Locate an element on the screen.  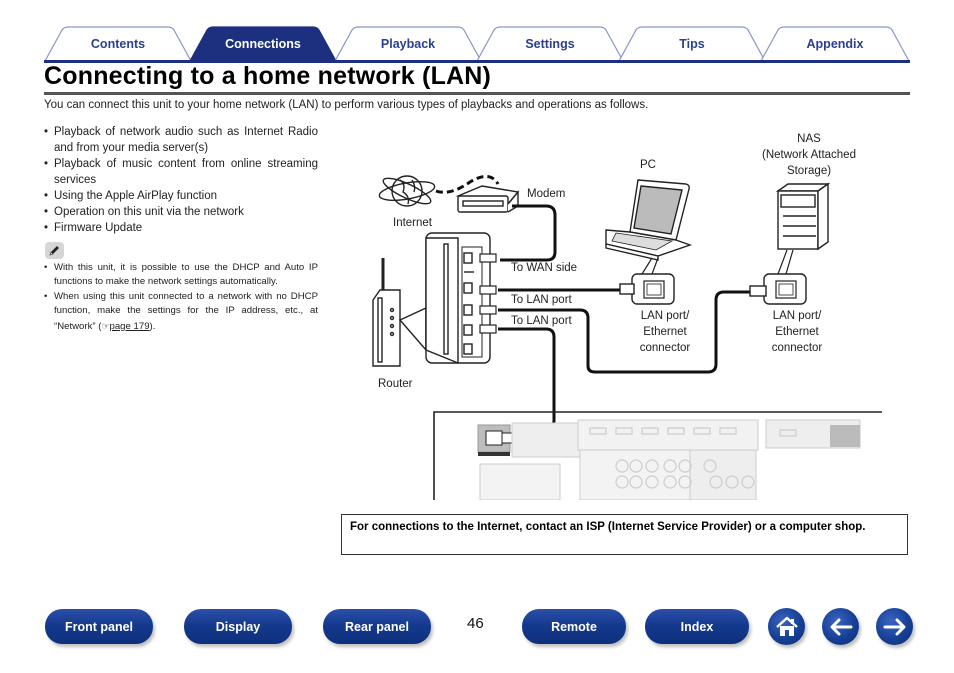
label-nas-port: LAN port/ Ethernet connector is located at coordinates (797, 332).